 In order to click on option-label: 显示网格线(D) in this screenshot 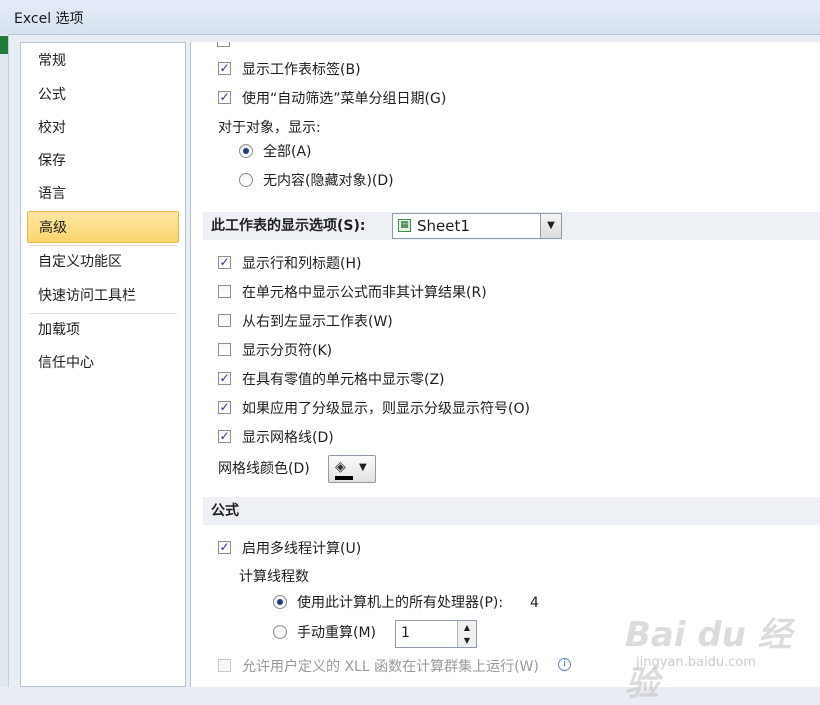, I will do `click(288, 438)`.